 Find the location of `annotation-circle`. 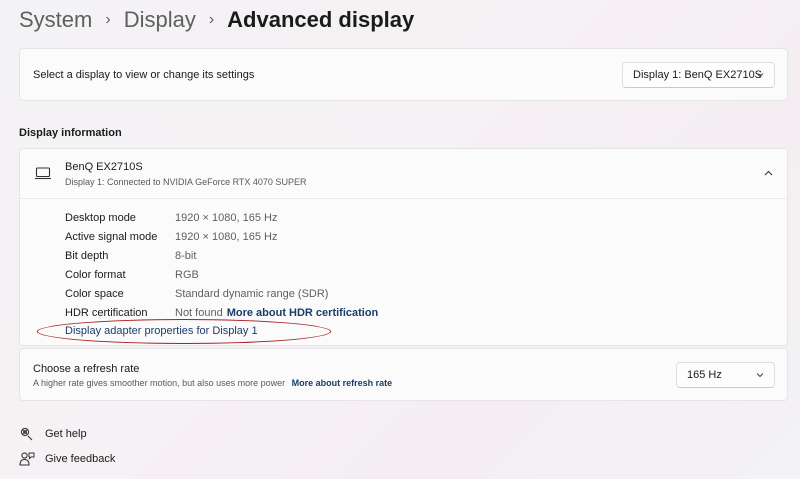

annotation-circle is located at coordinates (184, 331).